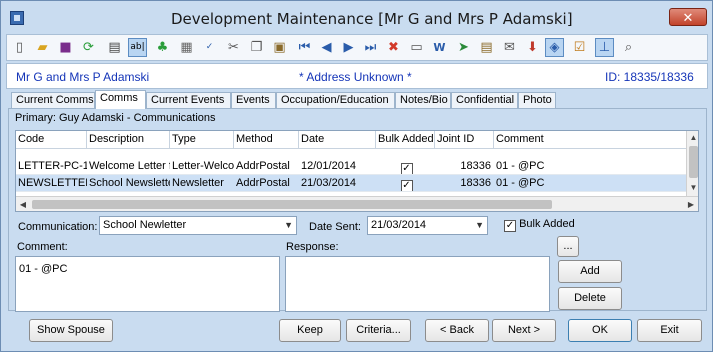 The image size is (713, 352). Describe the element at coordinates (532, 47) in the screenshot. I see `download-icon: ⬇` at that location.